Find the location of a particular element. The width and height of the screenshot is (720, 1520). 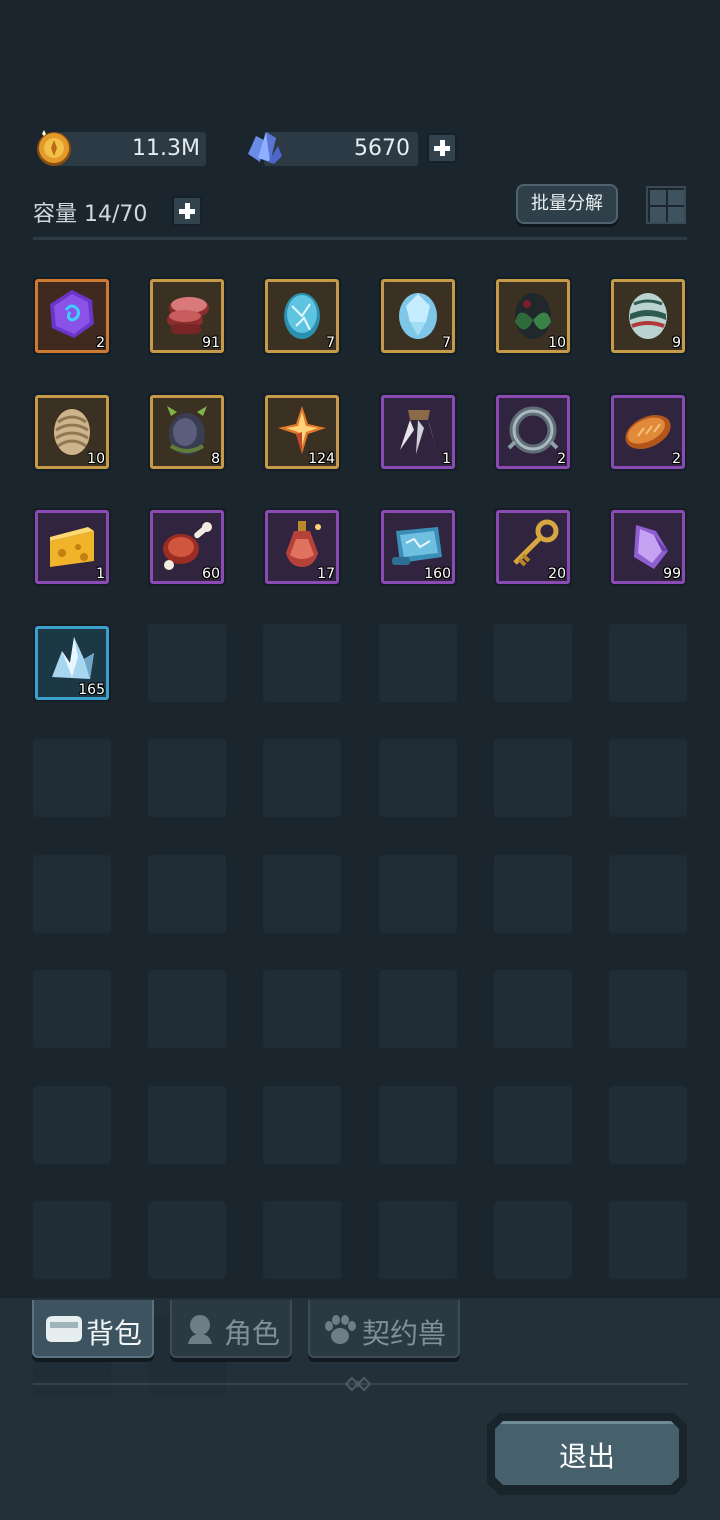

inventory-slot: 165 is located at coordinates (72, 663).